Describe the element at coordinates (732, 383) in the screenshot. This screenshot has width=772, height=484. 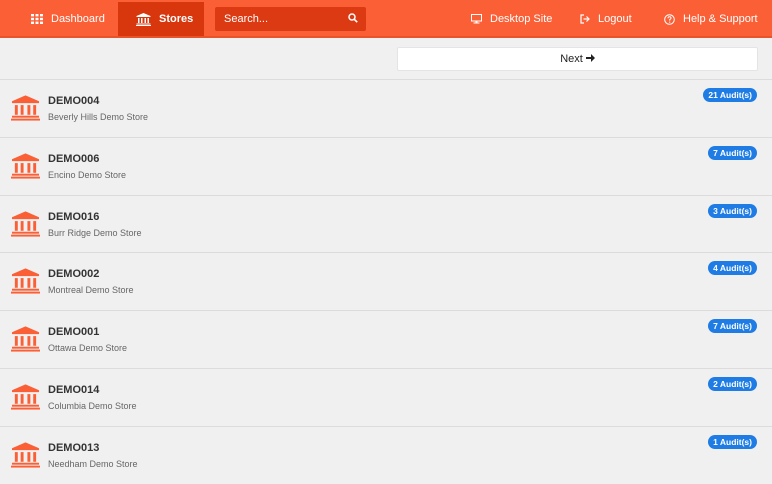
I see `audit-count-badge: 2 Audit(s)` at that location.